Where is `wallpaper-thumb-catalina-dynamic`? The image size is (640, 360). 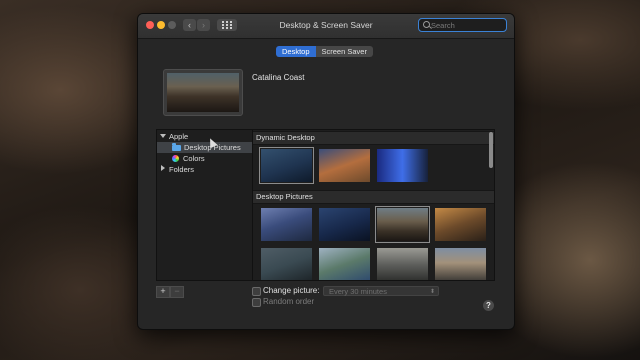
wallpaper-thumb-catalina-dynamic is located at coordinates (286, 165).